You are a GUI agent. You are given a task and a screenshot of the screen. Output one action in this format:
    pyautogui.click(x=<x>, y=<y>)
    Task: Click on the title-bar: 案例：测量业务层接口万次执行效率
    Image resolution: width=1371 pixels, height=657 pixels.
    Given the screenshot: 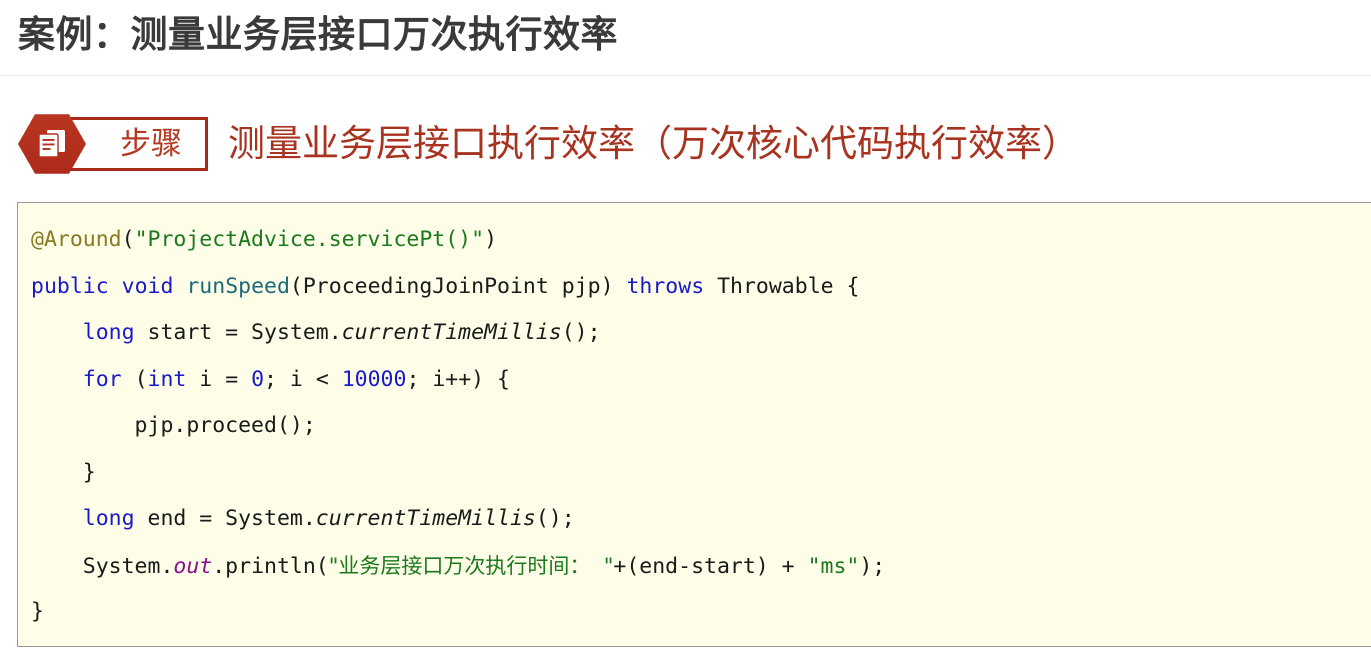 What is the action you would take?
    pyautogui.click(x=685, y=38)
    